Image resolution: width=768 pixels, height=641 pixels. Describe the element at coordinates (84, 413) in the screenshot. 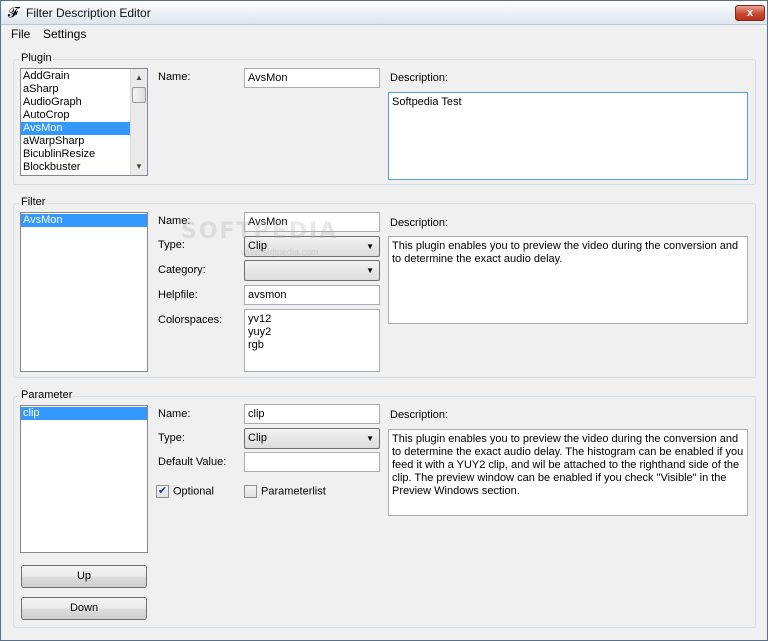

I see `parameter-list-item: clip` at that location.